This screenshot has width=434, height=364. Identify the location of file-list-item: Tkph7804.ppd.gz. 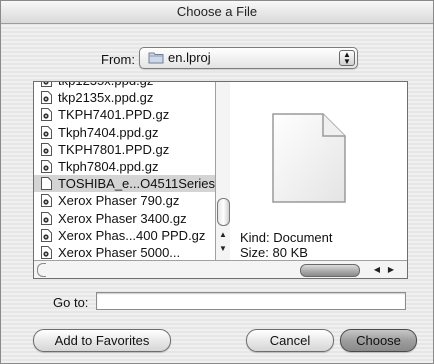
(124, 166).